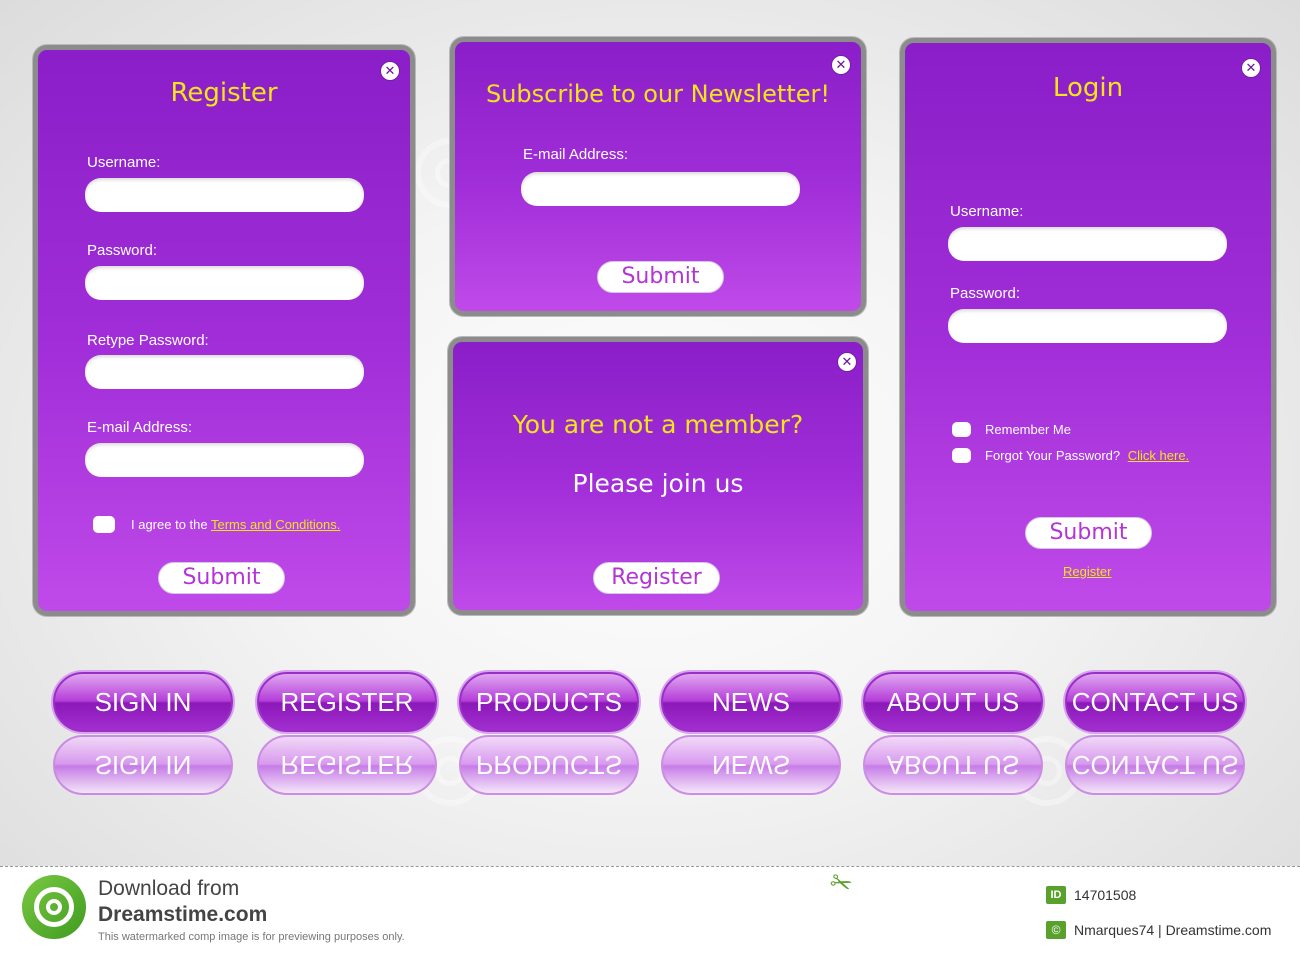 The width and height of the screenshot is (1300, 958). I want to click on terms-link: Terms and Conditions., so click(275, 524).